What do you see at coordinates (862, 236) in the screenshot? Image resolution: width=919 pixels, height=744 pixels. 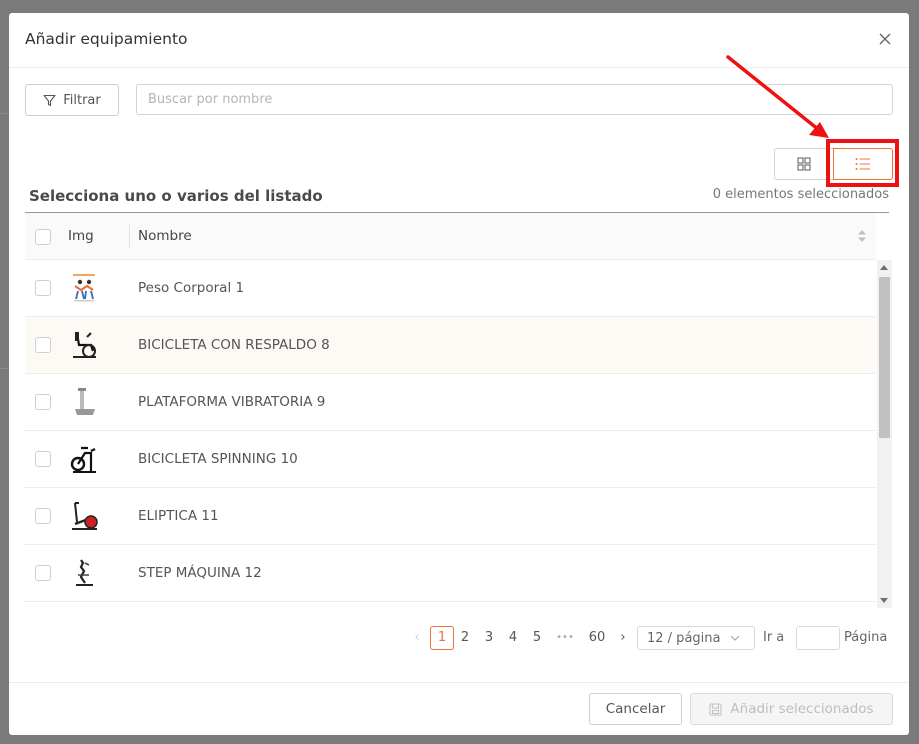 I see `sort-icon` at bounding box center [862, 236].